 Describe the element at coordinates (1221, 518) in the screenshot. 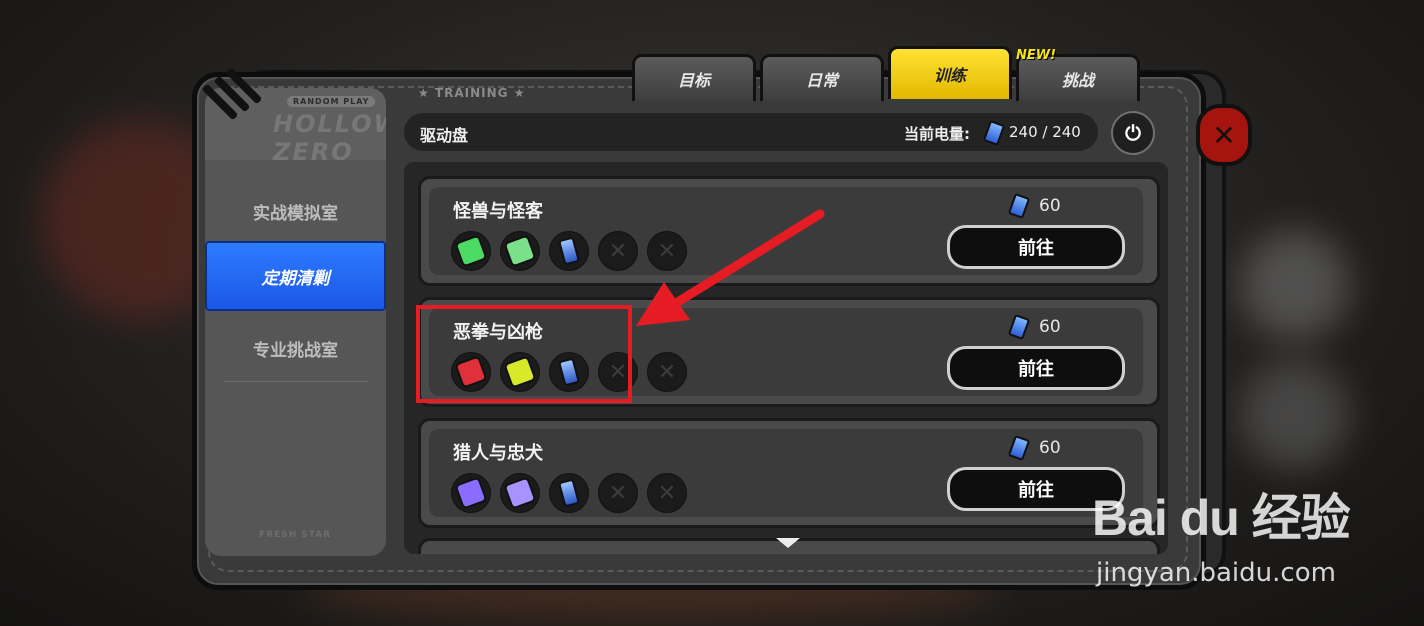

I see `watermark-logo: Bai du 经验` at that location.